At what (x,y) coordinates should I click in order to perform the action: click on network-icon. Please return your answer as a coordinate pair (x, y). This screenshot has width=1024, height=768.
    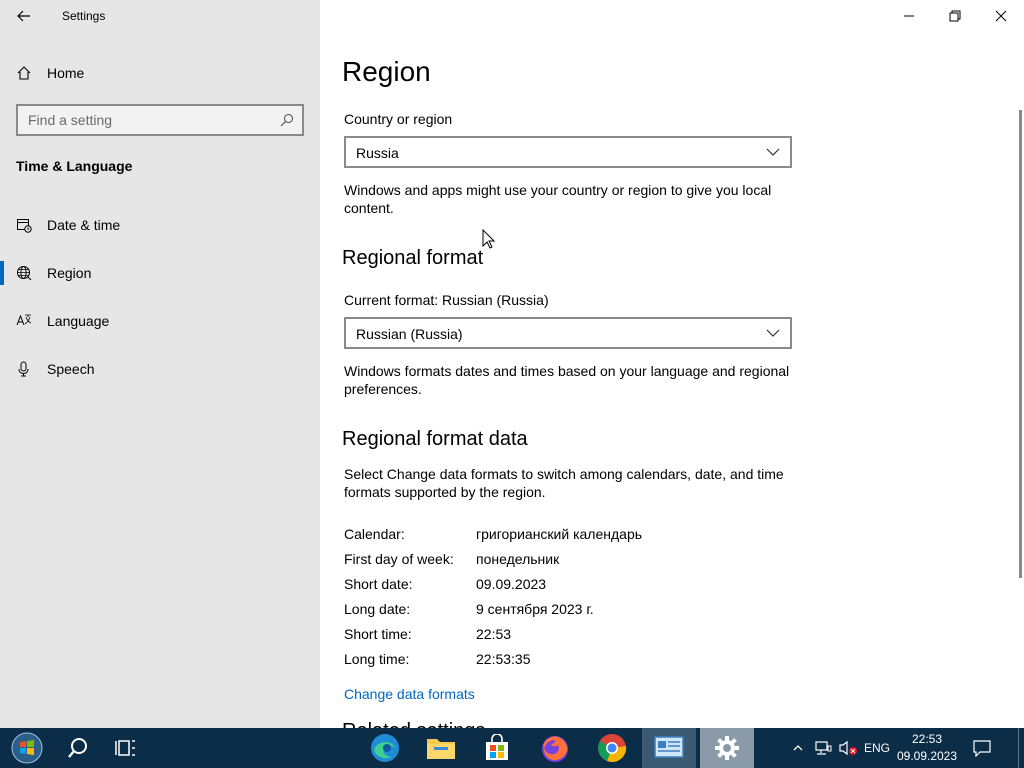
    Looking at the image, I should click on (823, 748).